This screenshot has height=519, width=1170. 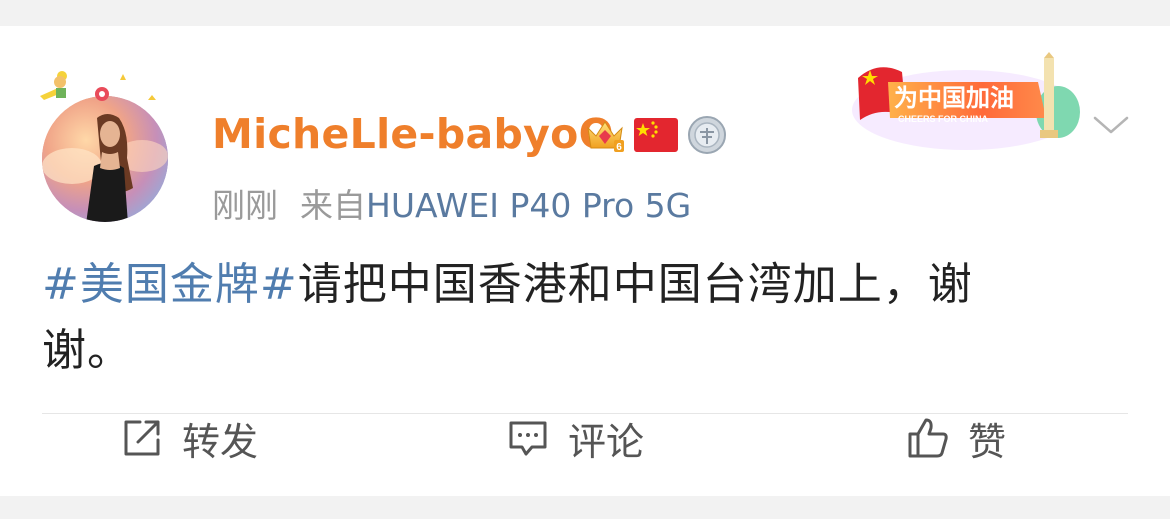 What do you see at coordinates (528, 438) in the screenshot?
I see `comment-icon` at bounding box center [528, 438].